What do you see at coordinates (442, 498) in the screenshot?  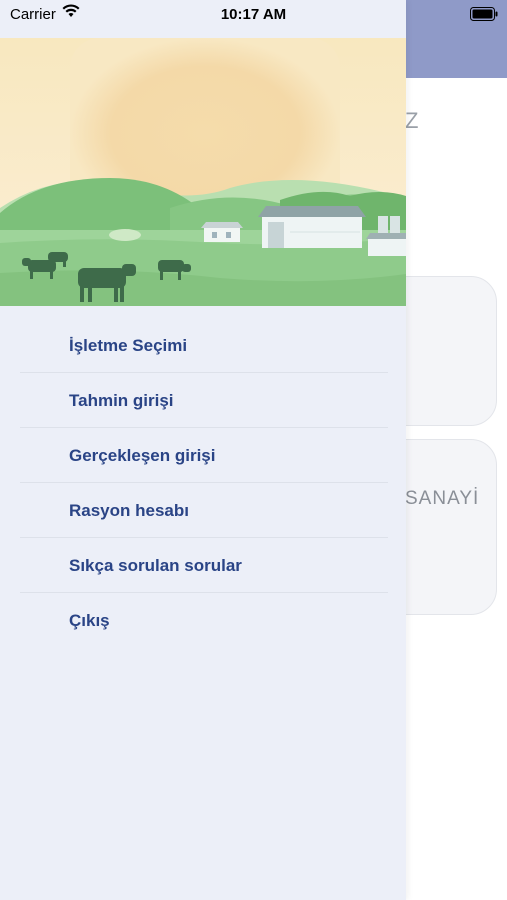 I see `background-card-text: SANAYİ` at bounding box center [442, 498].